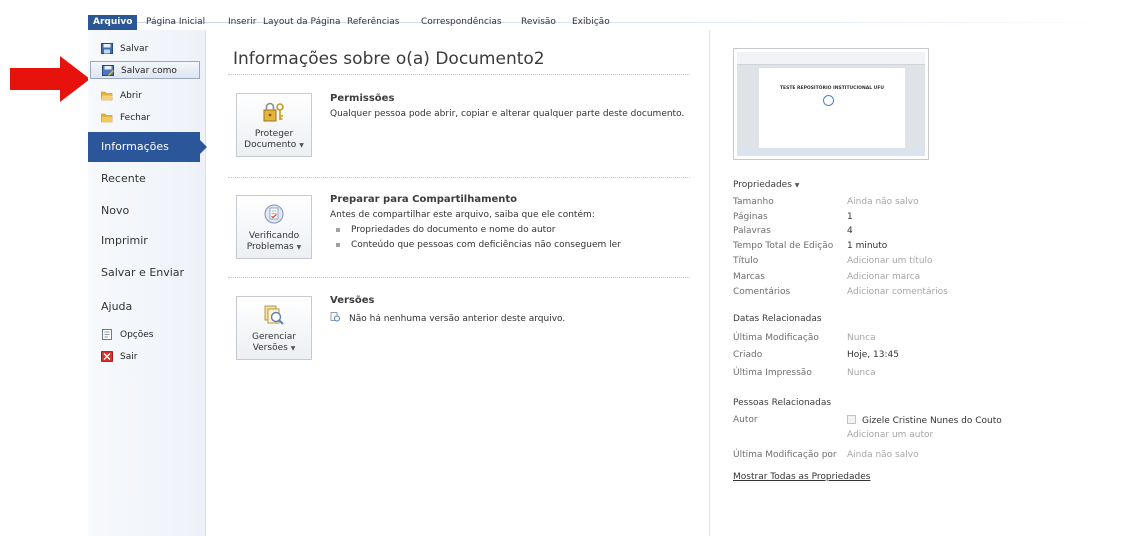 The width and height of the screenshot is (1121, 536). I want to click on close-folder-icon, so click(107, 118).